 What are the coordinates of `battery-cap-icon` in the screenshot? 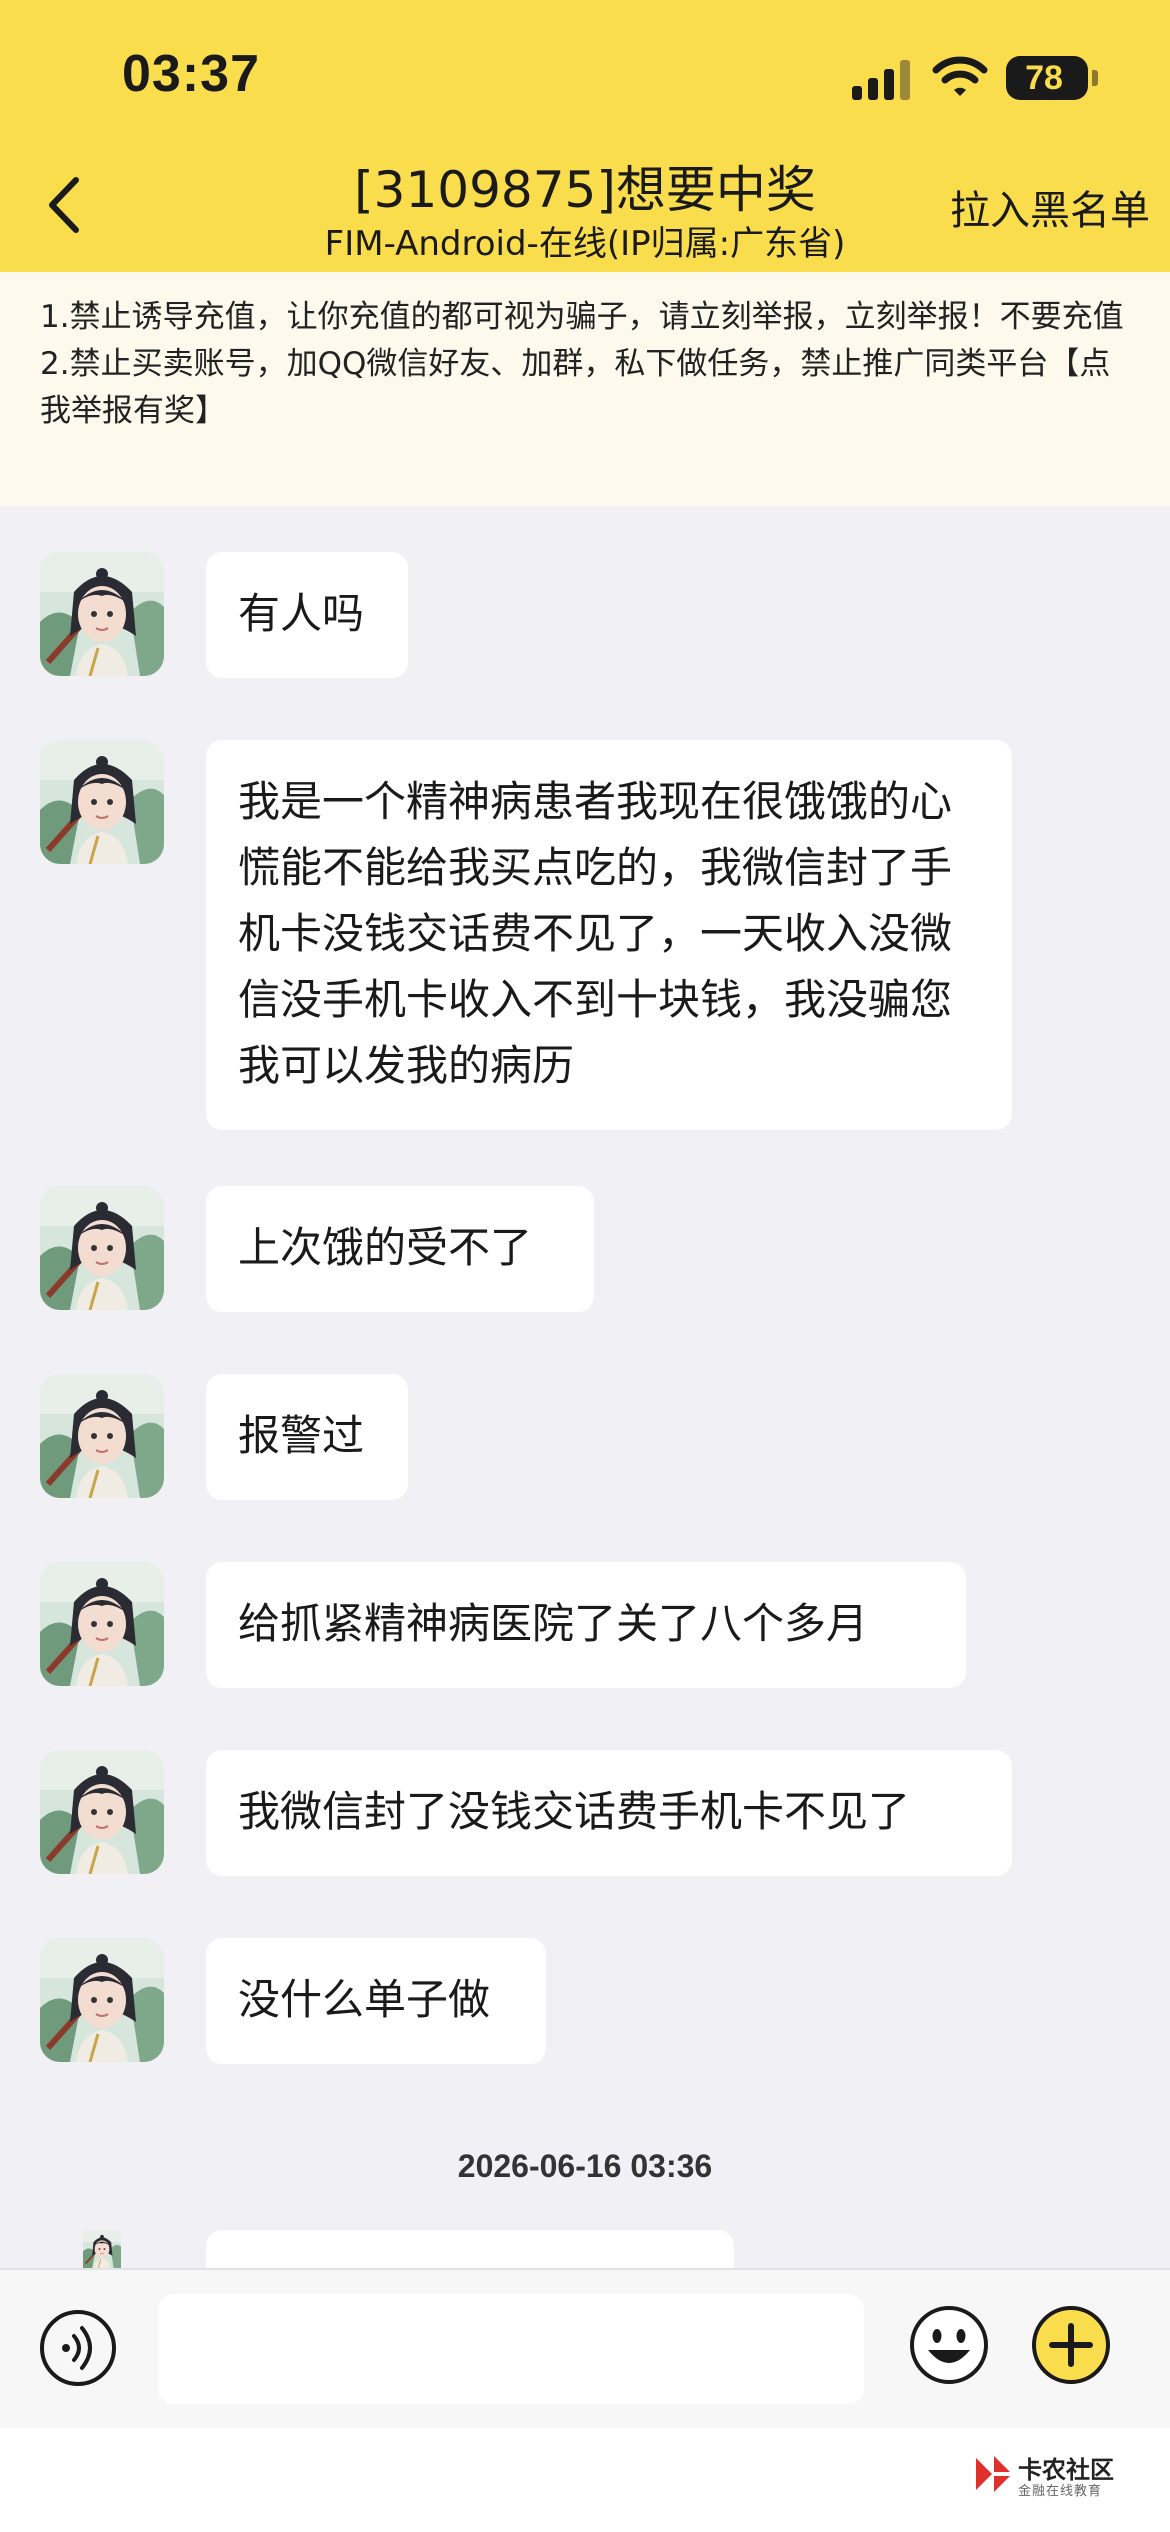 It's located at (1095, 78).